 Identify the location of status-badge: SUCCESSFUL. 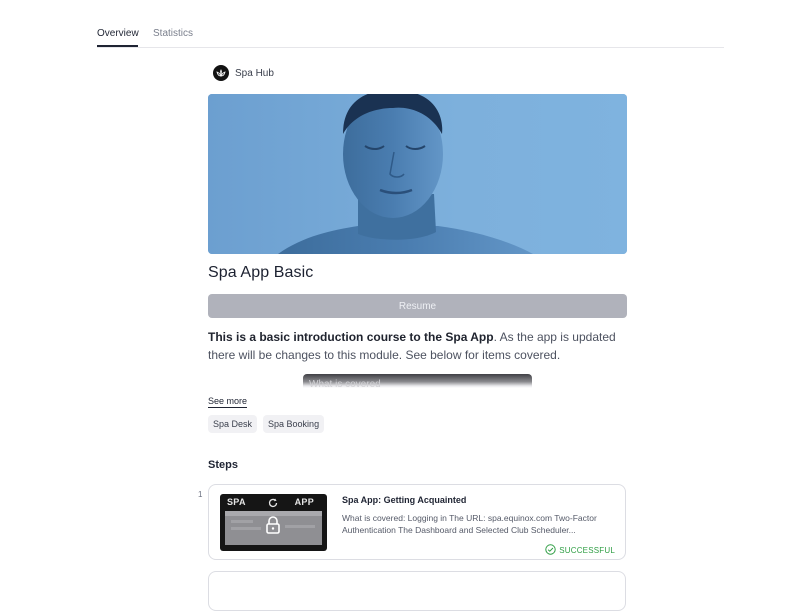
(580, 550).